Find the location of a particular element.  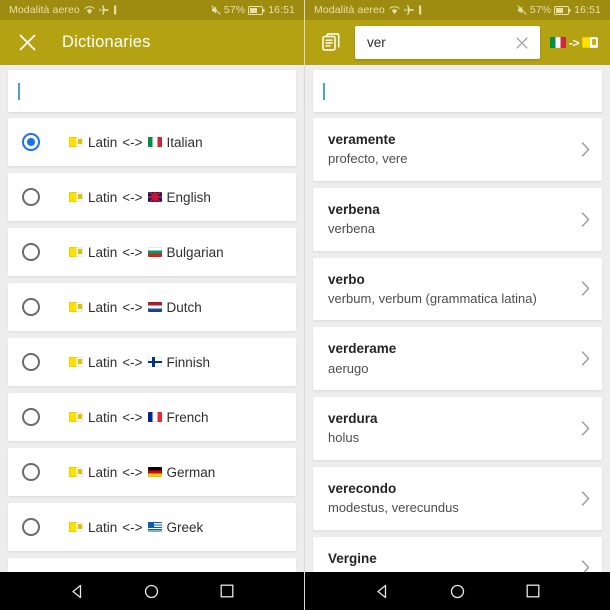

dictionary-label: Latin <-> German is located at coordinates (142, 472).